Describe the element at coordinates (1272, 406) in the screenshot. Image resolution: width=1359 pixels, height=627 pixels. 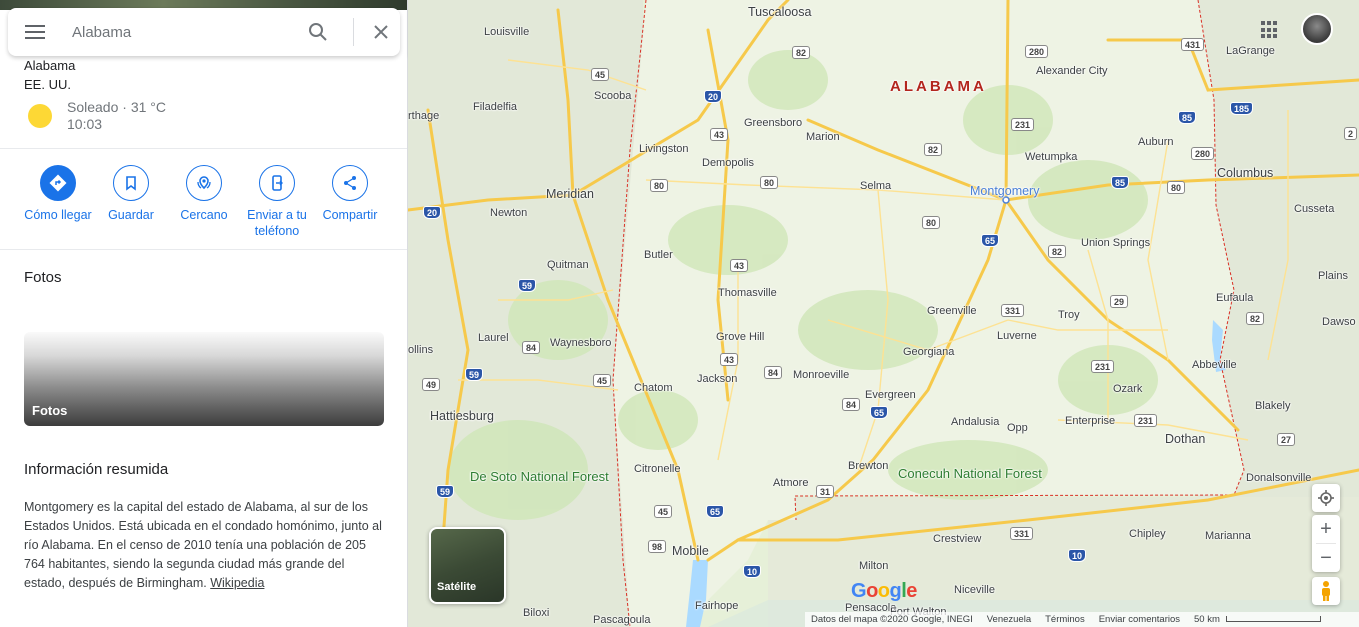
I see `city-label: Blakely` at that location.